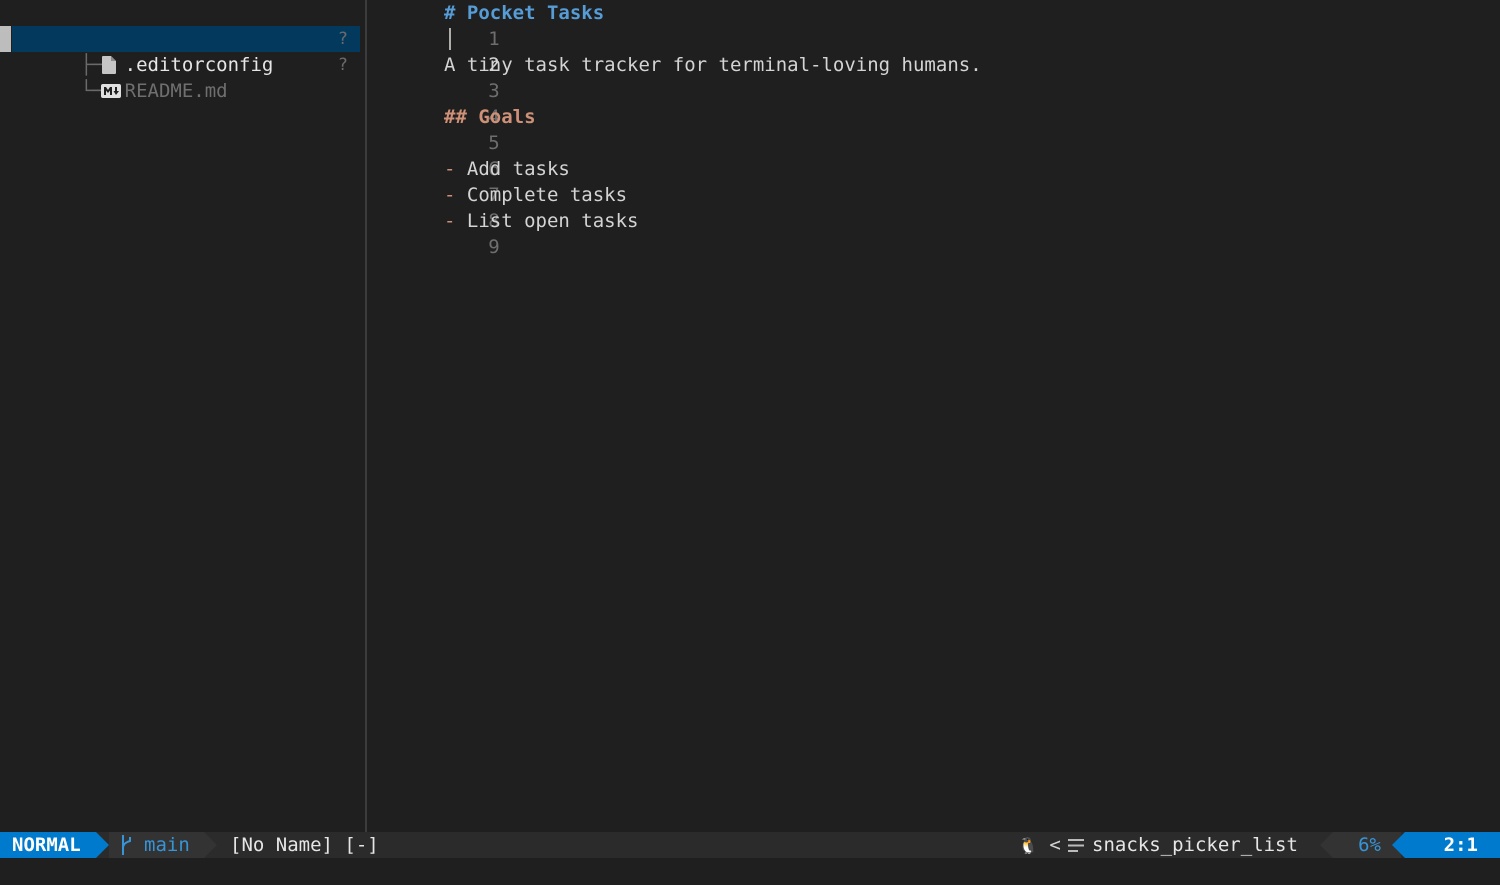 The image size is (1500, 885). What do you see at coordinates (167, 845) in the screenshot?
I see `git-branch-name: main` at bounding box center [167, 845].